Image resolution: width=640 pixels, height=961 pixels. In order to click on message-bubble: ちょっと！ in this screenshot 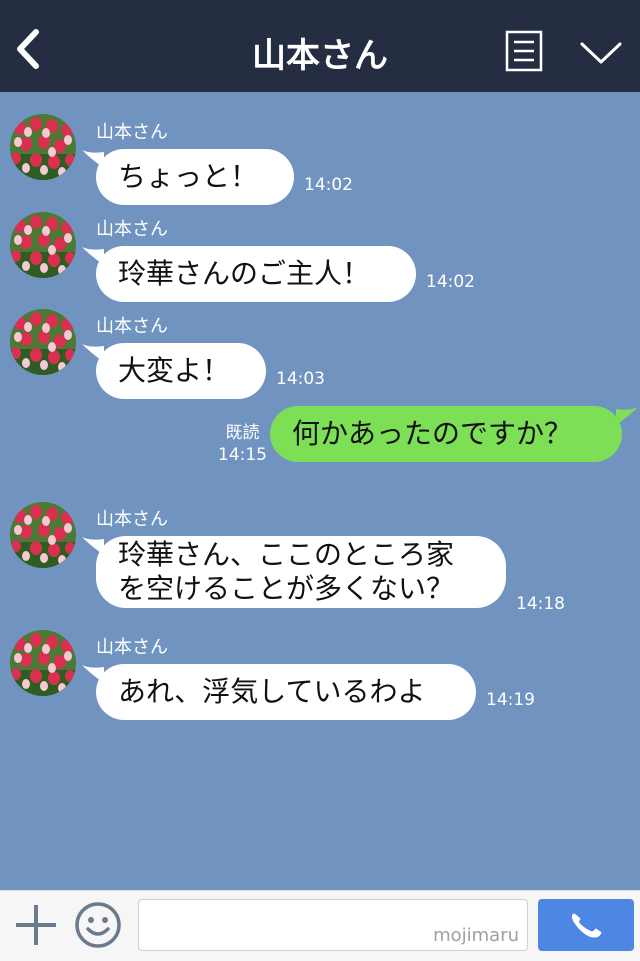, I will do `click(195, 177)`.